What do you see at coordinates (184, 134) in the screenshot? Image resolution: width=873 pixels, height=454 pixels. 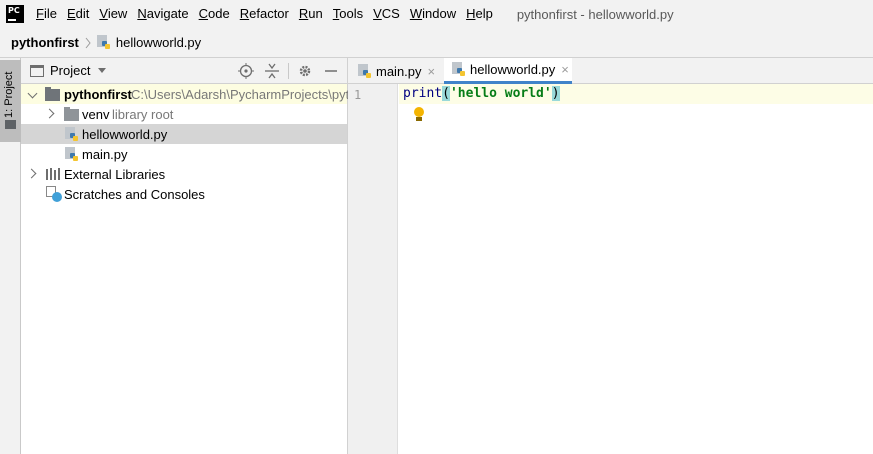 I see `tree-row-hellowworld: hellowworld.py` at bounding box center [184, 134].